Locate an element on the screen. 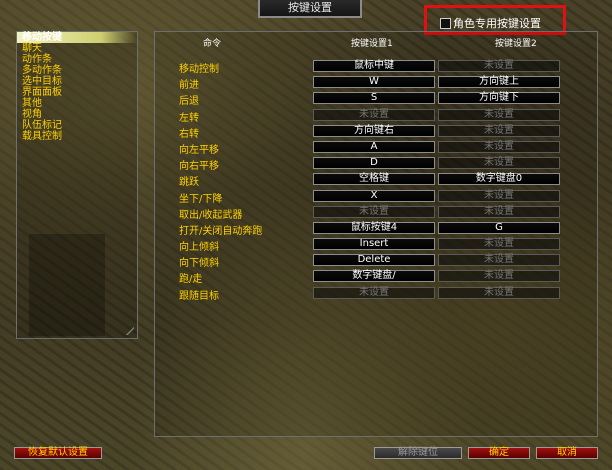  command-label: 打开/关闭自动奔跑 is located at coordinates (221, 231).